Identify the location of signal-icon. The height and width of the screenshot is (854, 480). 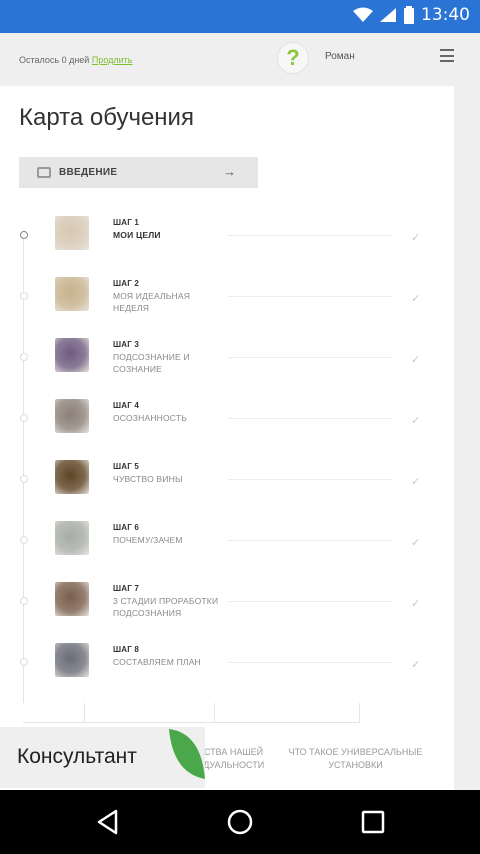
(388, 15).